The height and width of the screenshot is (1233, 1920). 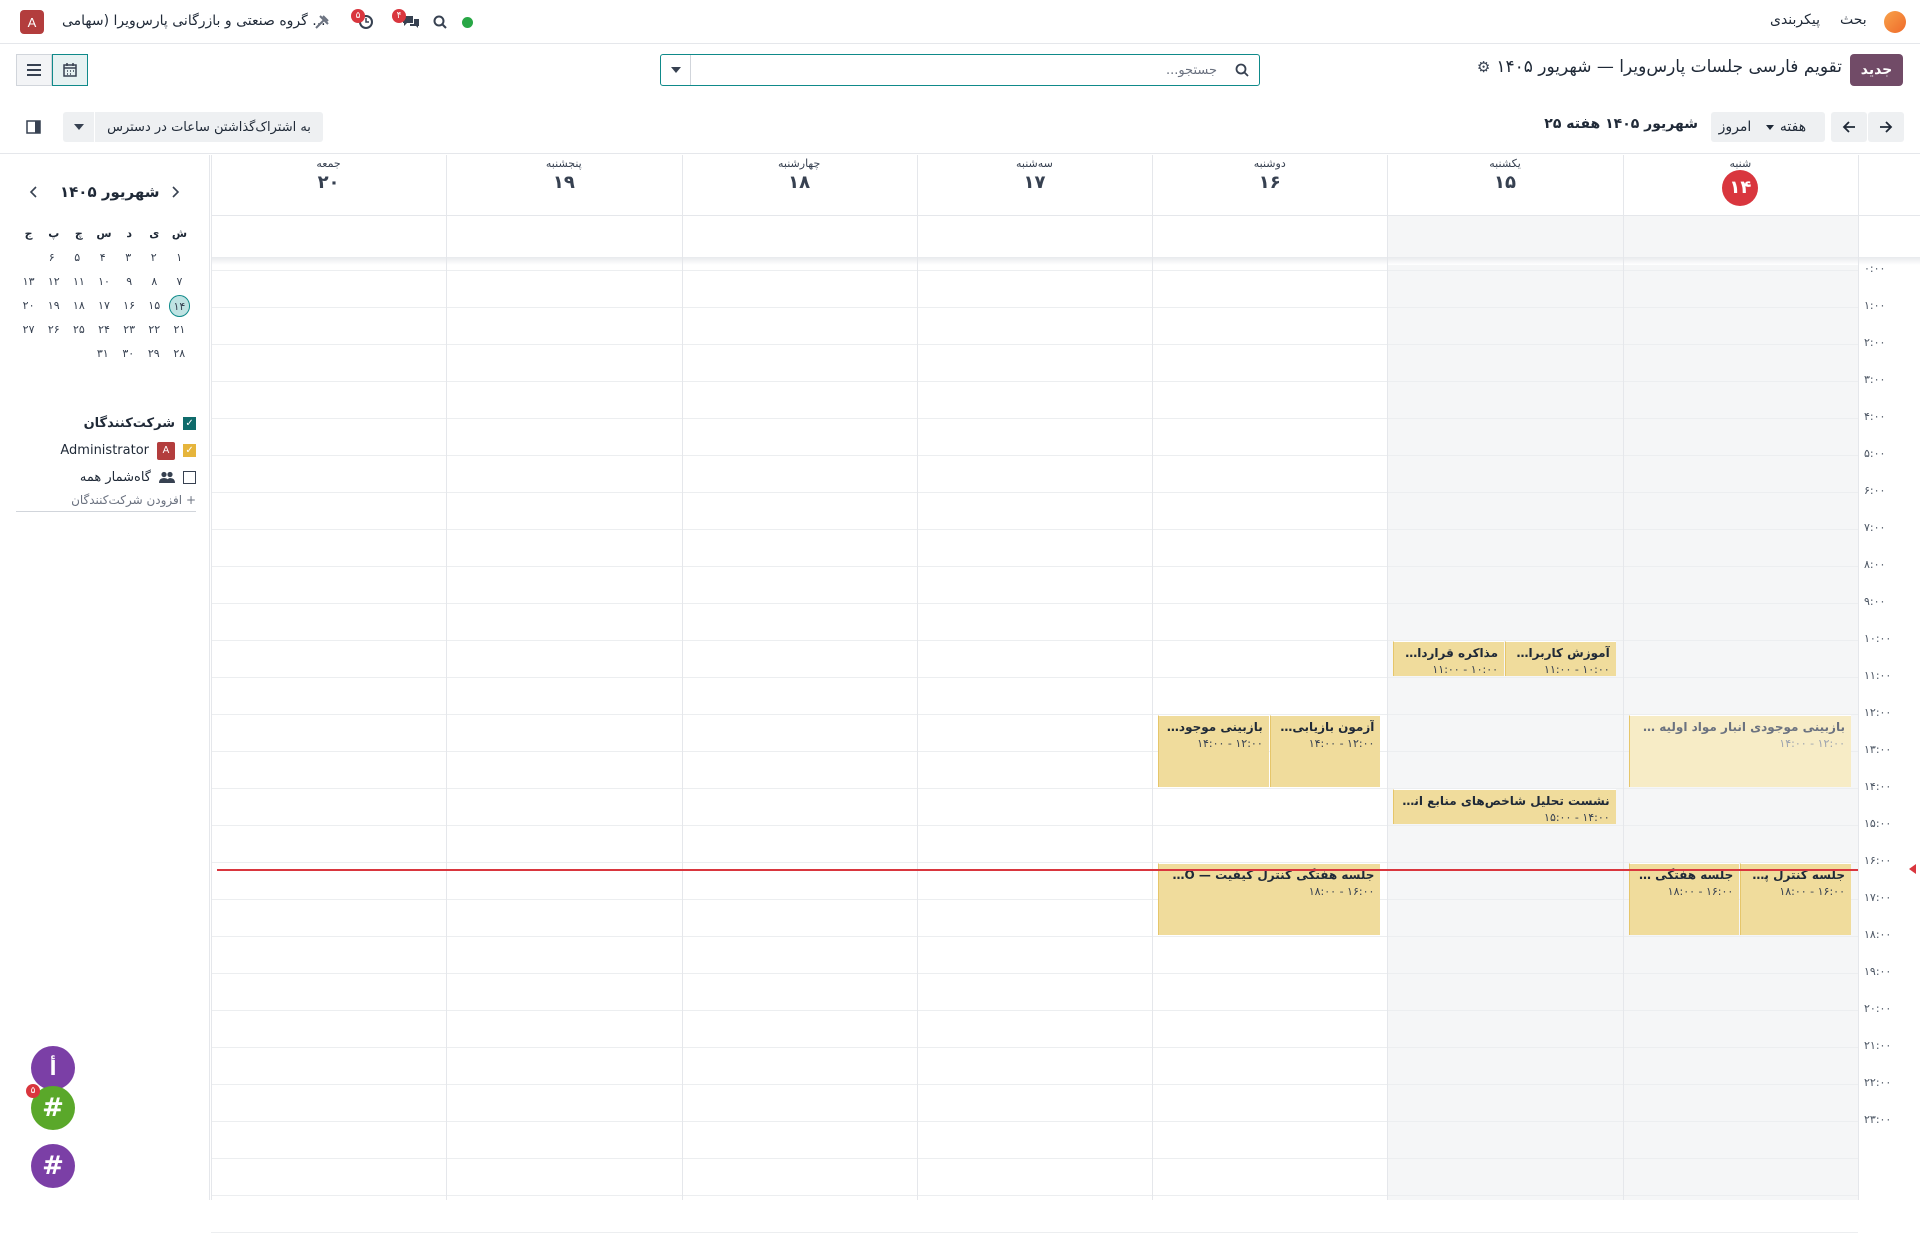 What do you see at coordinates (1735, 127) in the screenshot?
I see `today-button: امروز` at bounding box center [1735, 127].